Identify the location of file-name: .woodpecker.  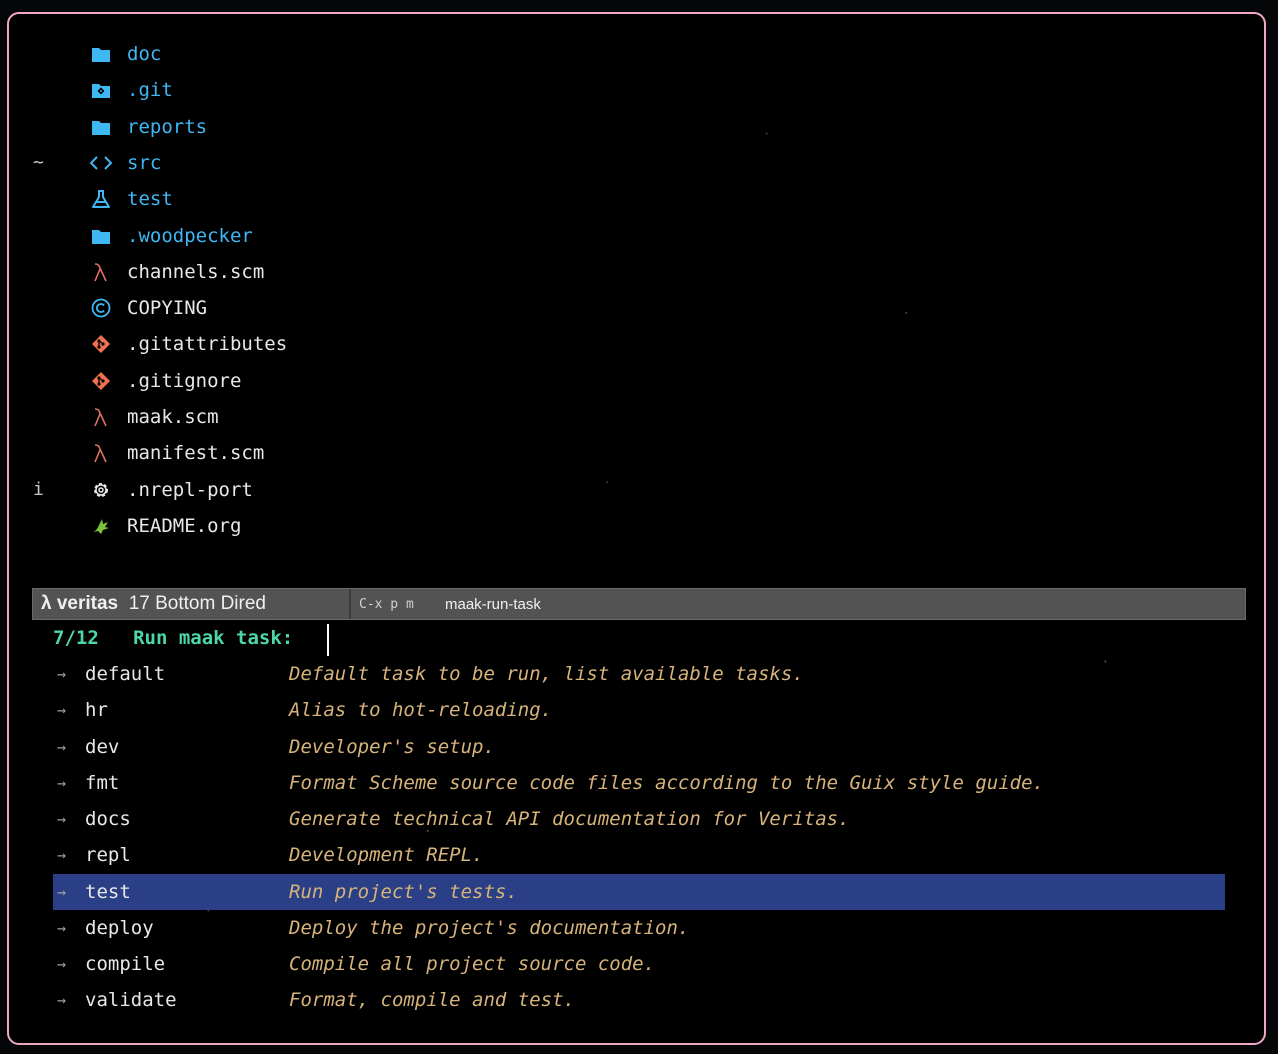
(190, 236).